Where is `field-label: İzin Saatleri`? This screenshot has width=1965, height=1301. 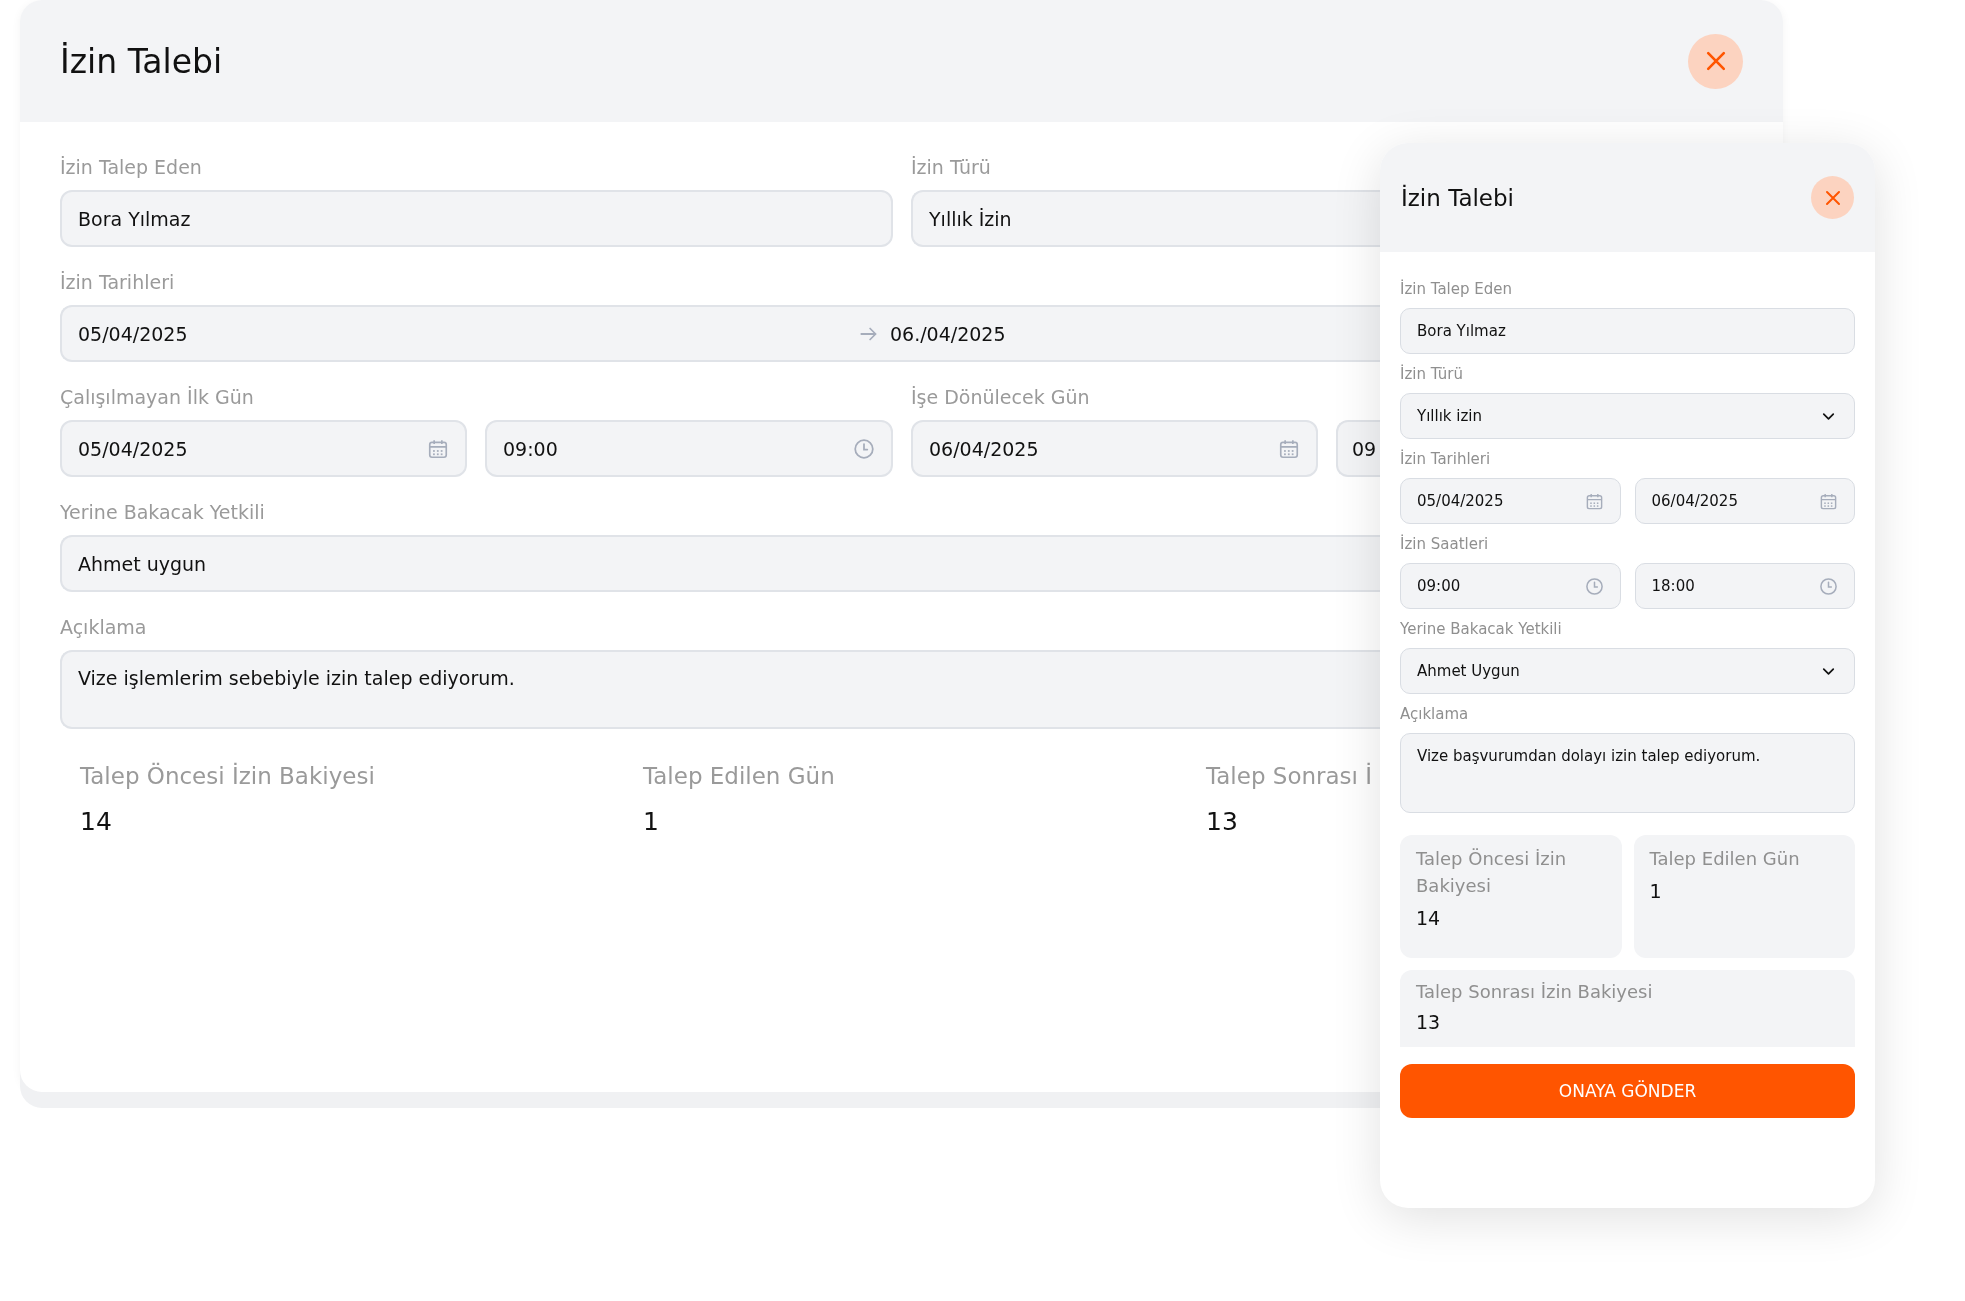 field-label: İzin Saatleri is located at coordinates (1445, 544).